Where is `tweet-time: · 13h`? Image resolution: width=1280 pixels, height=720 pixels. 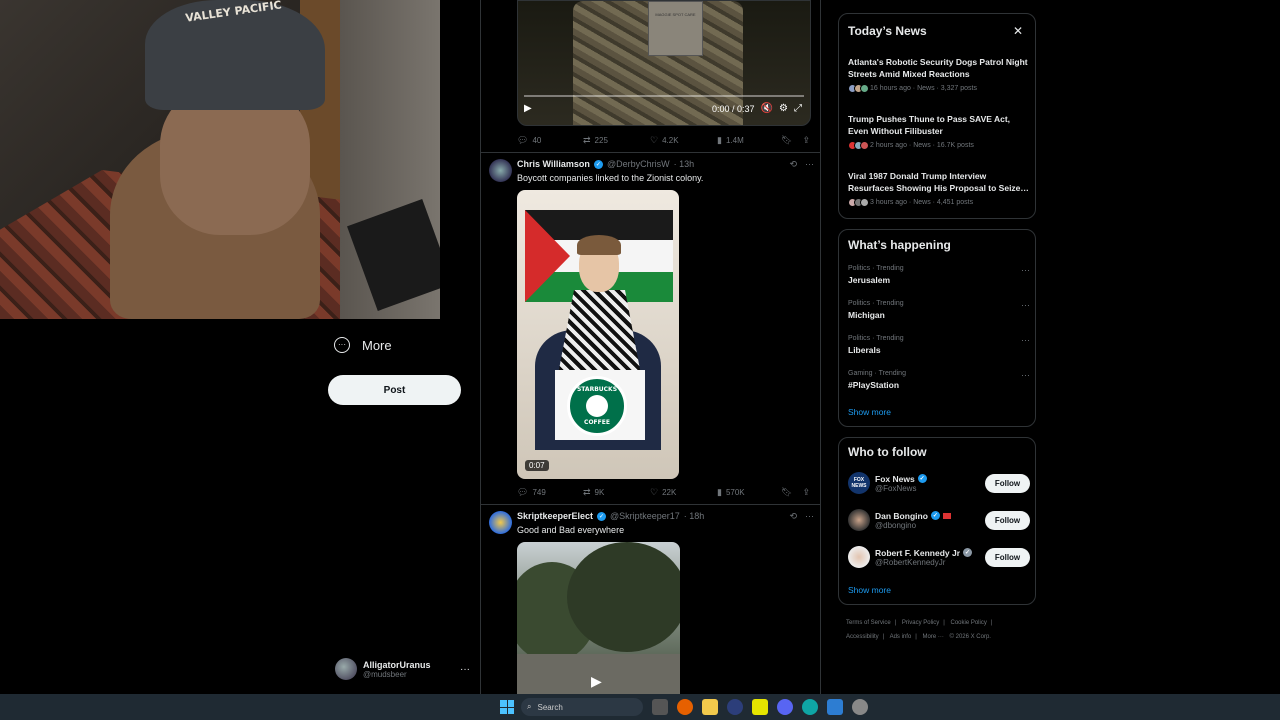
tweet-time: · 13h is located at coordinates (684, 164).